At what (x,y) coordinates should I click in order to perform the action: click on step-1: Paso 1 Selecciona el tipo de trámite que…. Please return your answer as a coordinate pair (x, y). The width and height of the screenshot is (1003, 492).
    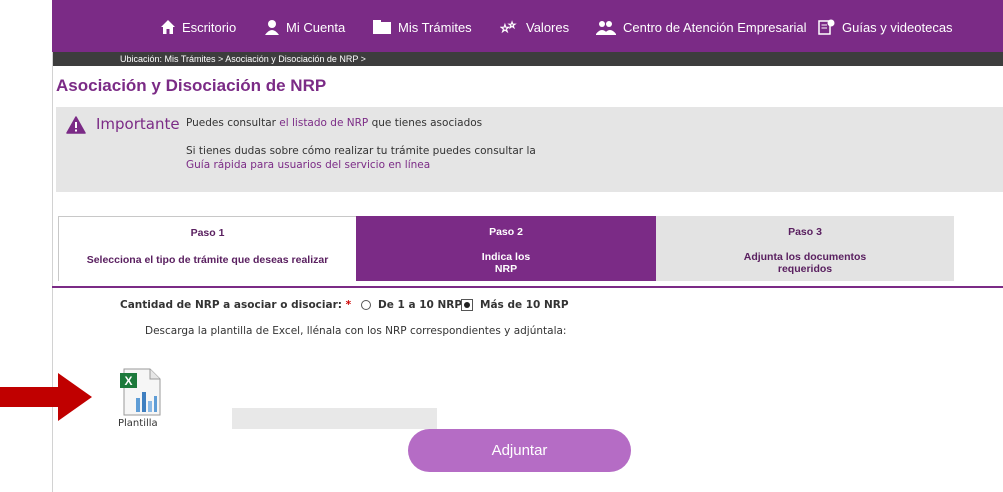
    Looking at the image, I should click on (207, 248).